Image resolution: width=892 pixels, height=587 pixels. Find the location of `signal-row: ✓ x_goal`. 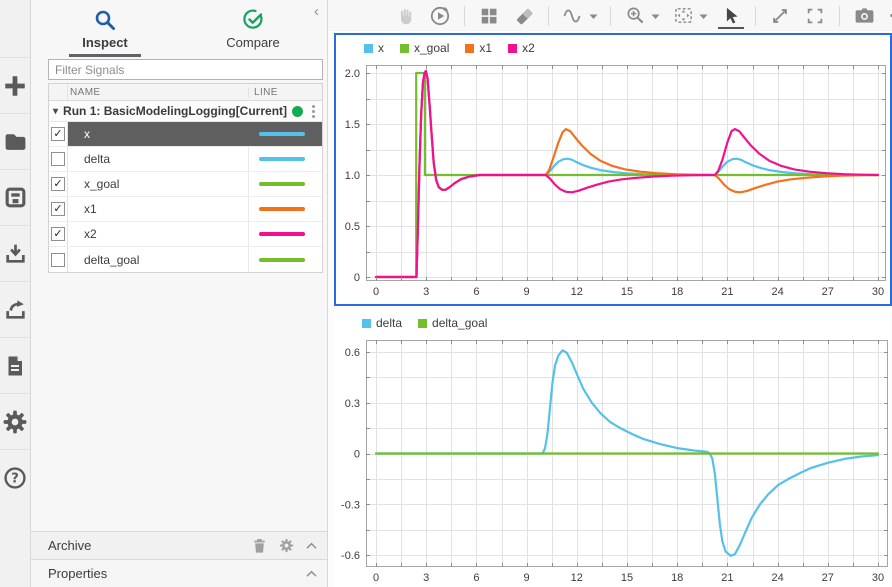

signal-row: ✓ x_goal is located at coordinates (185, 184).